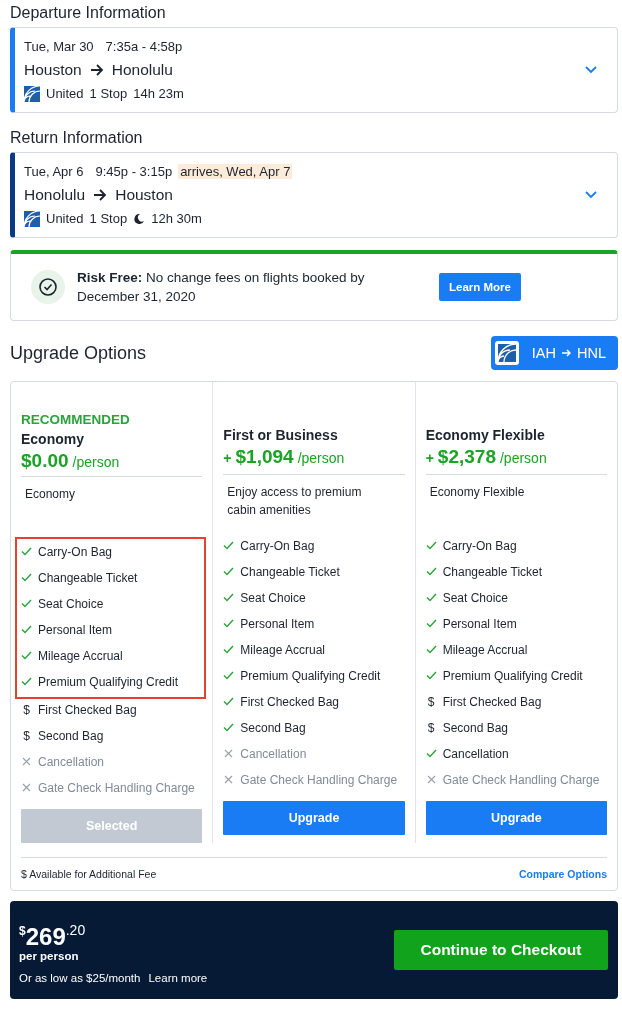 Image resolution: width=622 pixels, height=1024 pixels. Describe the element at coordinates (59, 46) in the screenshot. I see `flight-date: Tue, Mar 30` at that location.